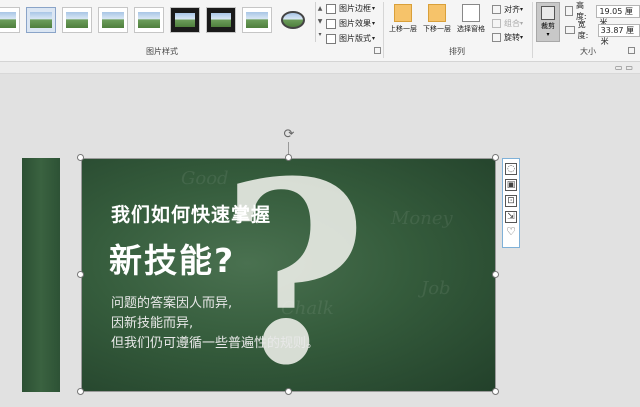 The height and width of the screenshot is (407, 640). I want to click on crop-tool-icon: ⊡, so click(511, 201).